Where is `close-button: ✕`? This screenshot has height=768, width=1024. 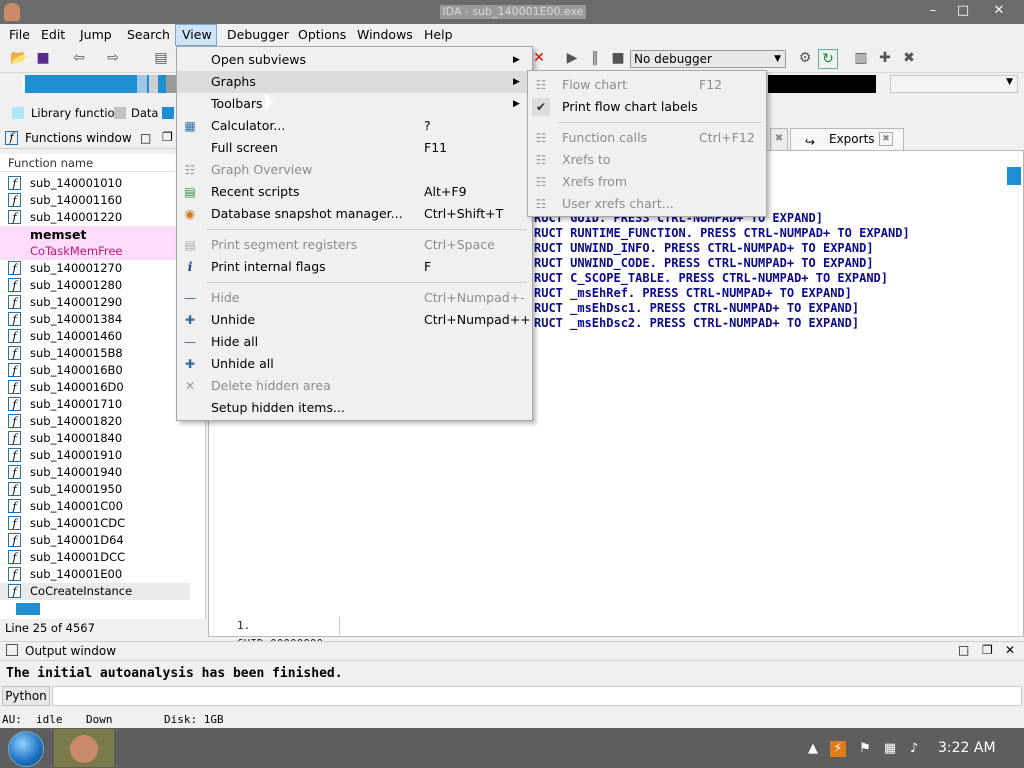 close-button: ✕ is located at coordinates (999, 11).